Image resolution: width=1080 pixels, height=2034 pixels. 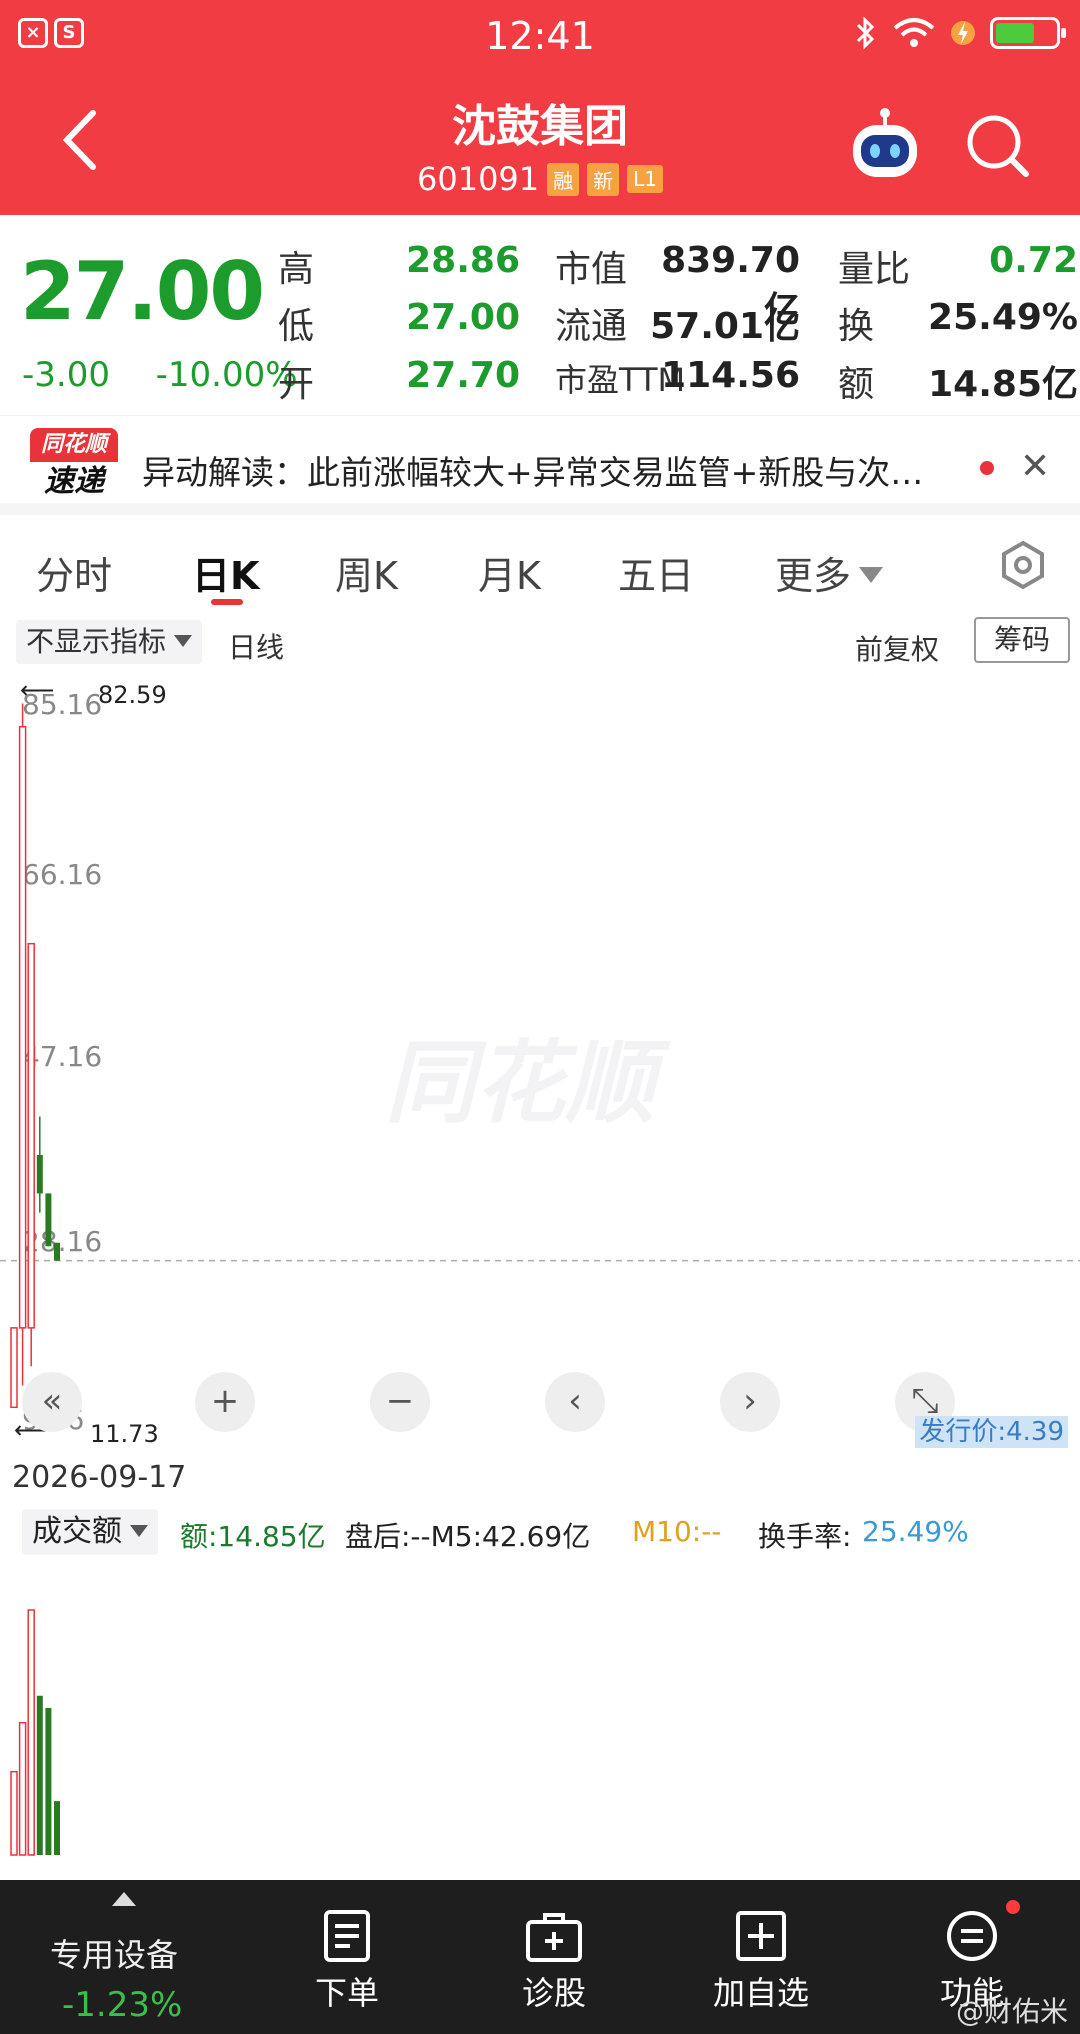 I want to click on open-label: 开, so click(x=296, y=384).